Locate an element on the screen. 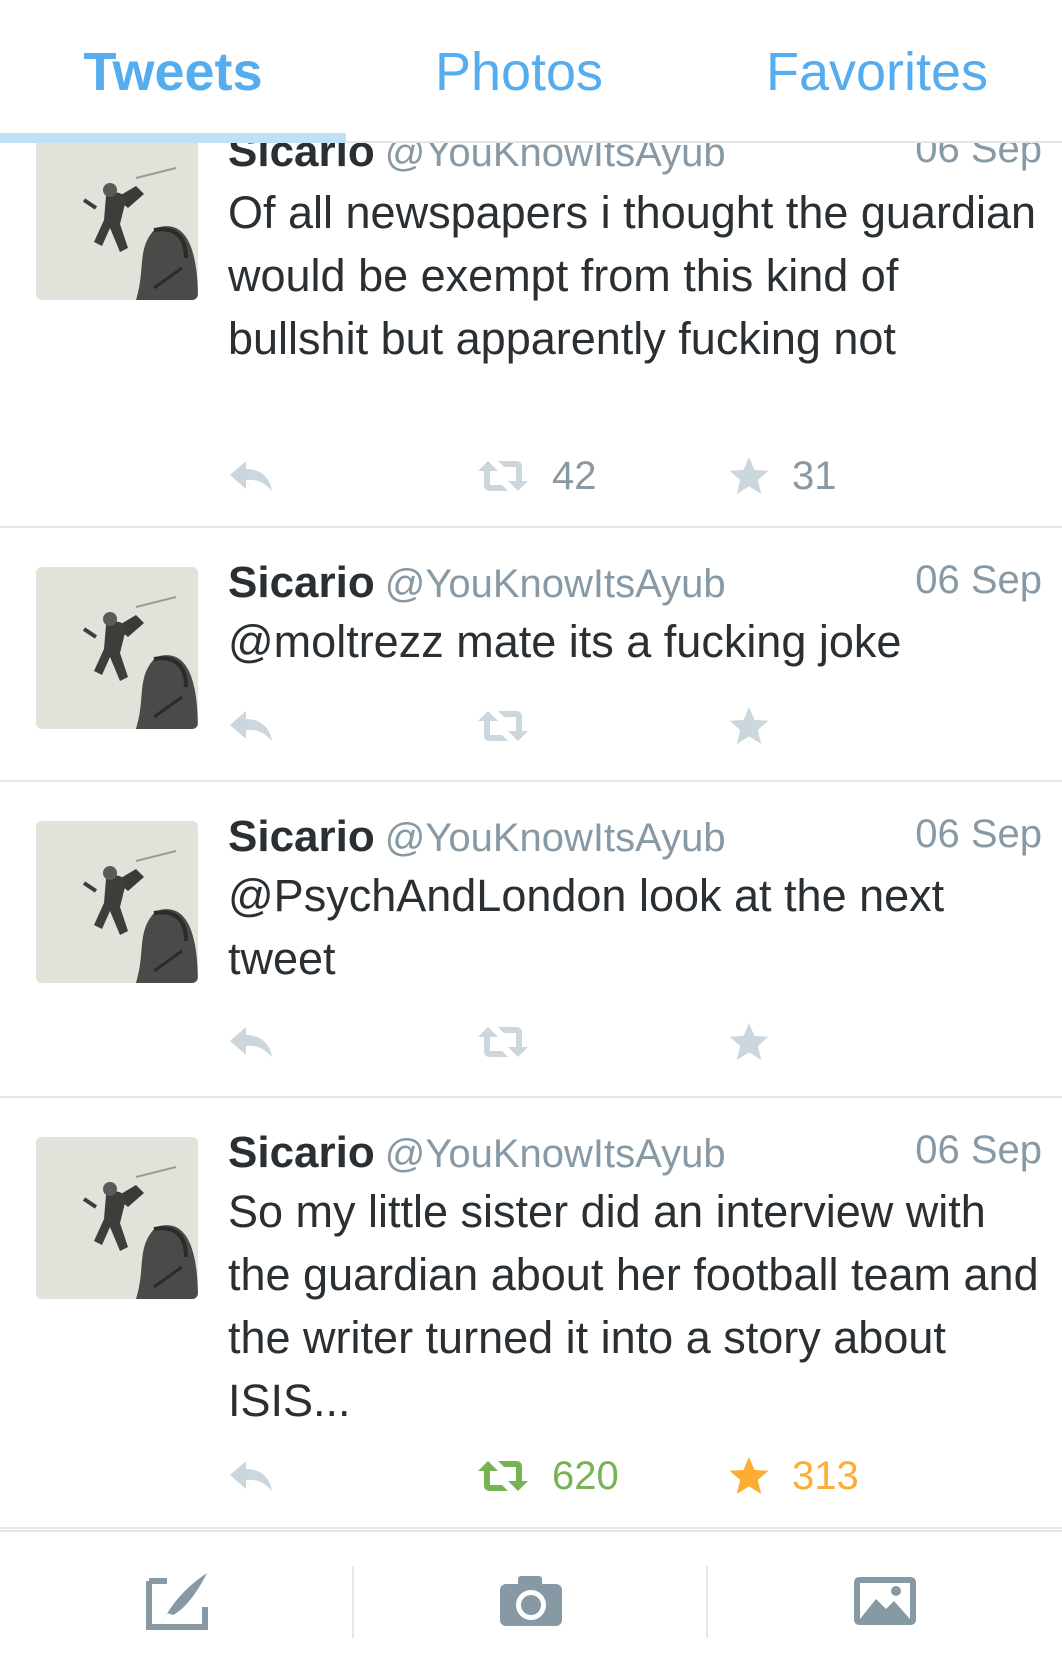  active-tab-indicator is located at coordinates (173, 138).